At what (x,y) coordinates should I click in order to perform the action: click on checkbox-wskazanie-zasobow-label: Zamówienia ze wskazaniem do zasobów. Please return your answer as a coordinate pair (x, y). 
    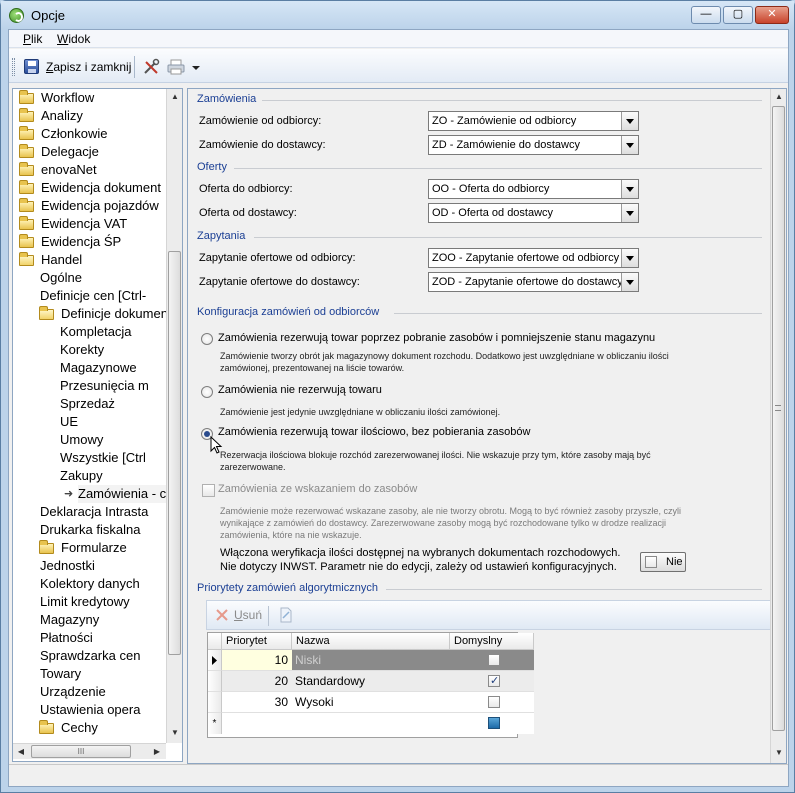
    Looking at the image, I should click on (317, 489).